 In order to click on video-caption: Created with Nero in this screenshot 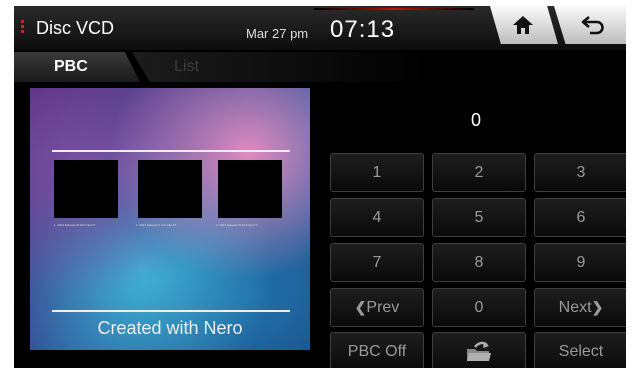, I will do `click(170, 328)`.